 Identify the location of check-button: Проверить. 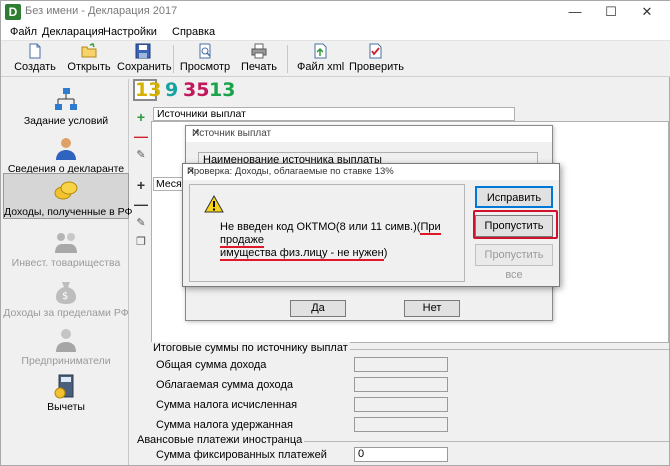
(376, 59).